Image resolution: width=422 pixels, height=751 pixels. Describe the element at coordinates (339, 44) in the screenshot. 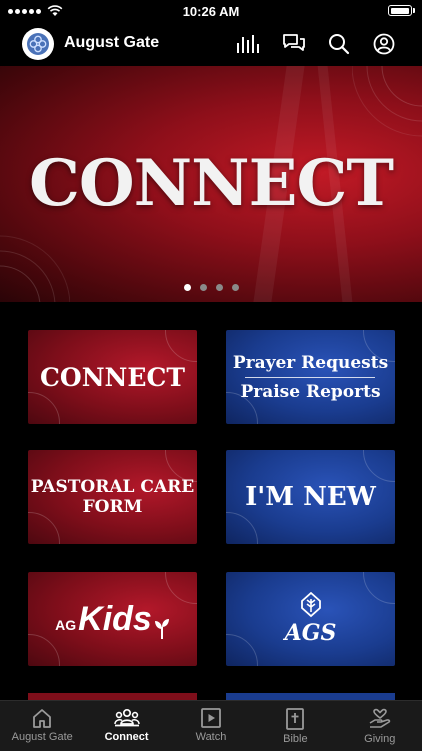

I see `search-icon` at that location.